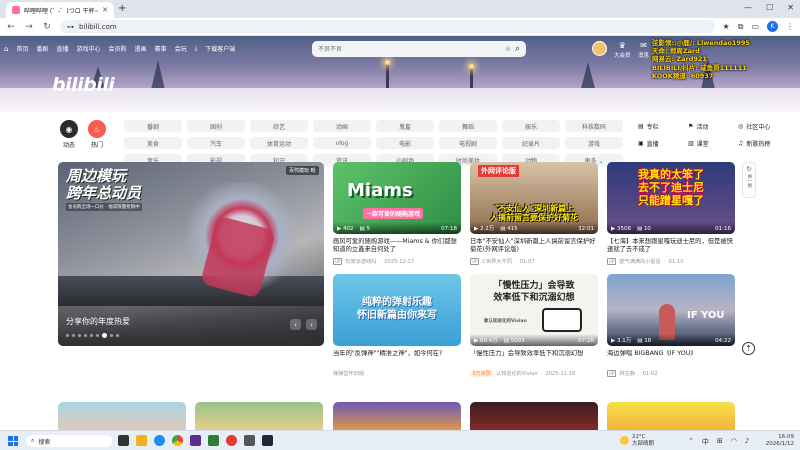  Describe the element at coordinates (594, 126) in the screenshot. I see `category-tag: 科技数码` at that location.